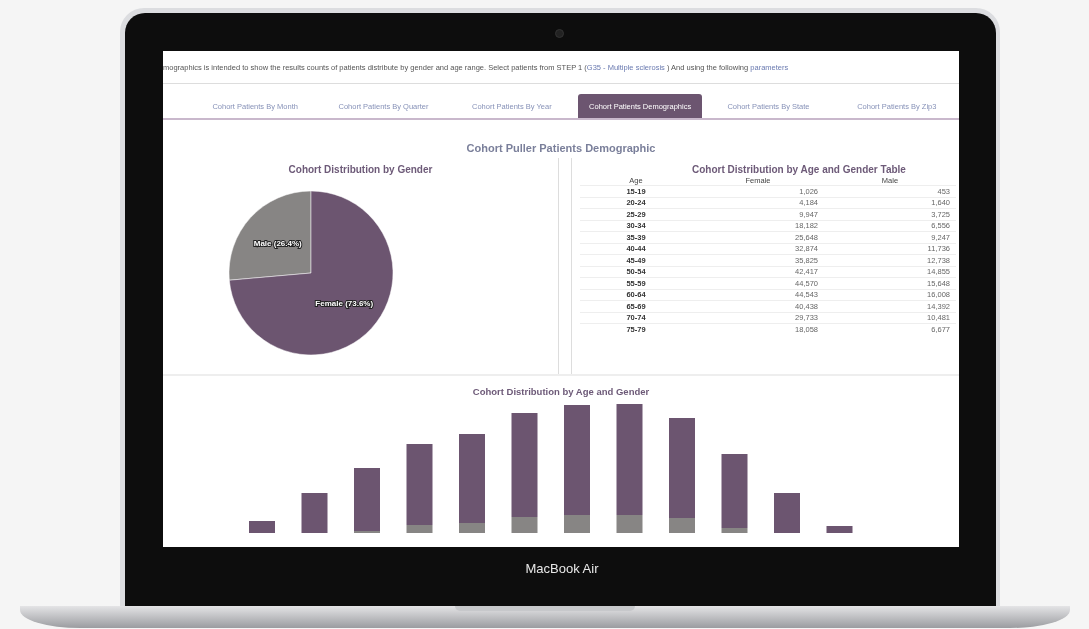 This screenshot has height=629, width=1089. Describe the element at coordinates (343, 304) in the screenshot. I see `slice-label: Female (73.6%)` at that location.